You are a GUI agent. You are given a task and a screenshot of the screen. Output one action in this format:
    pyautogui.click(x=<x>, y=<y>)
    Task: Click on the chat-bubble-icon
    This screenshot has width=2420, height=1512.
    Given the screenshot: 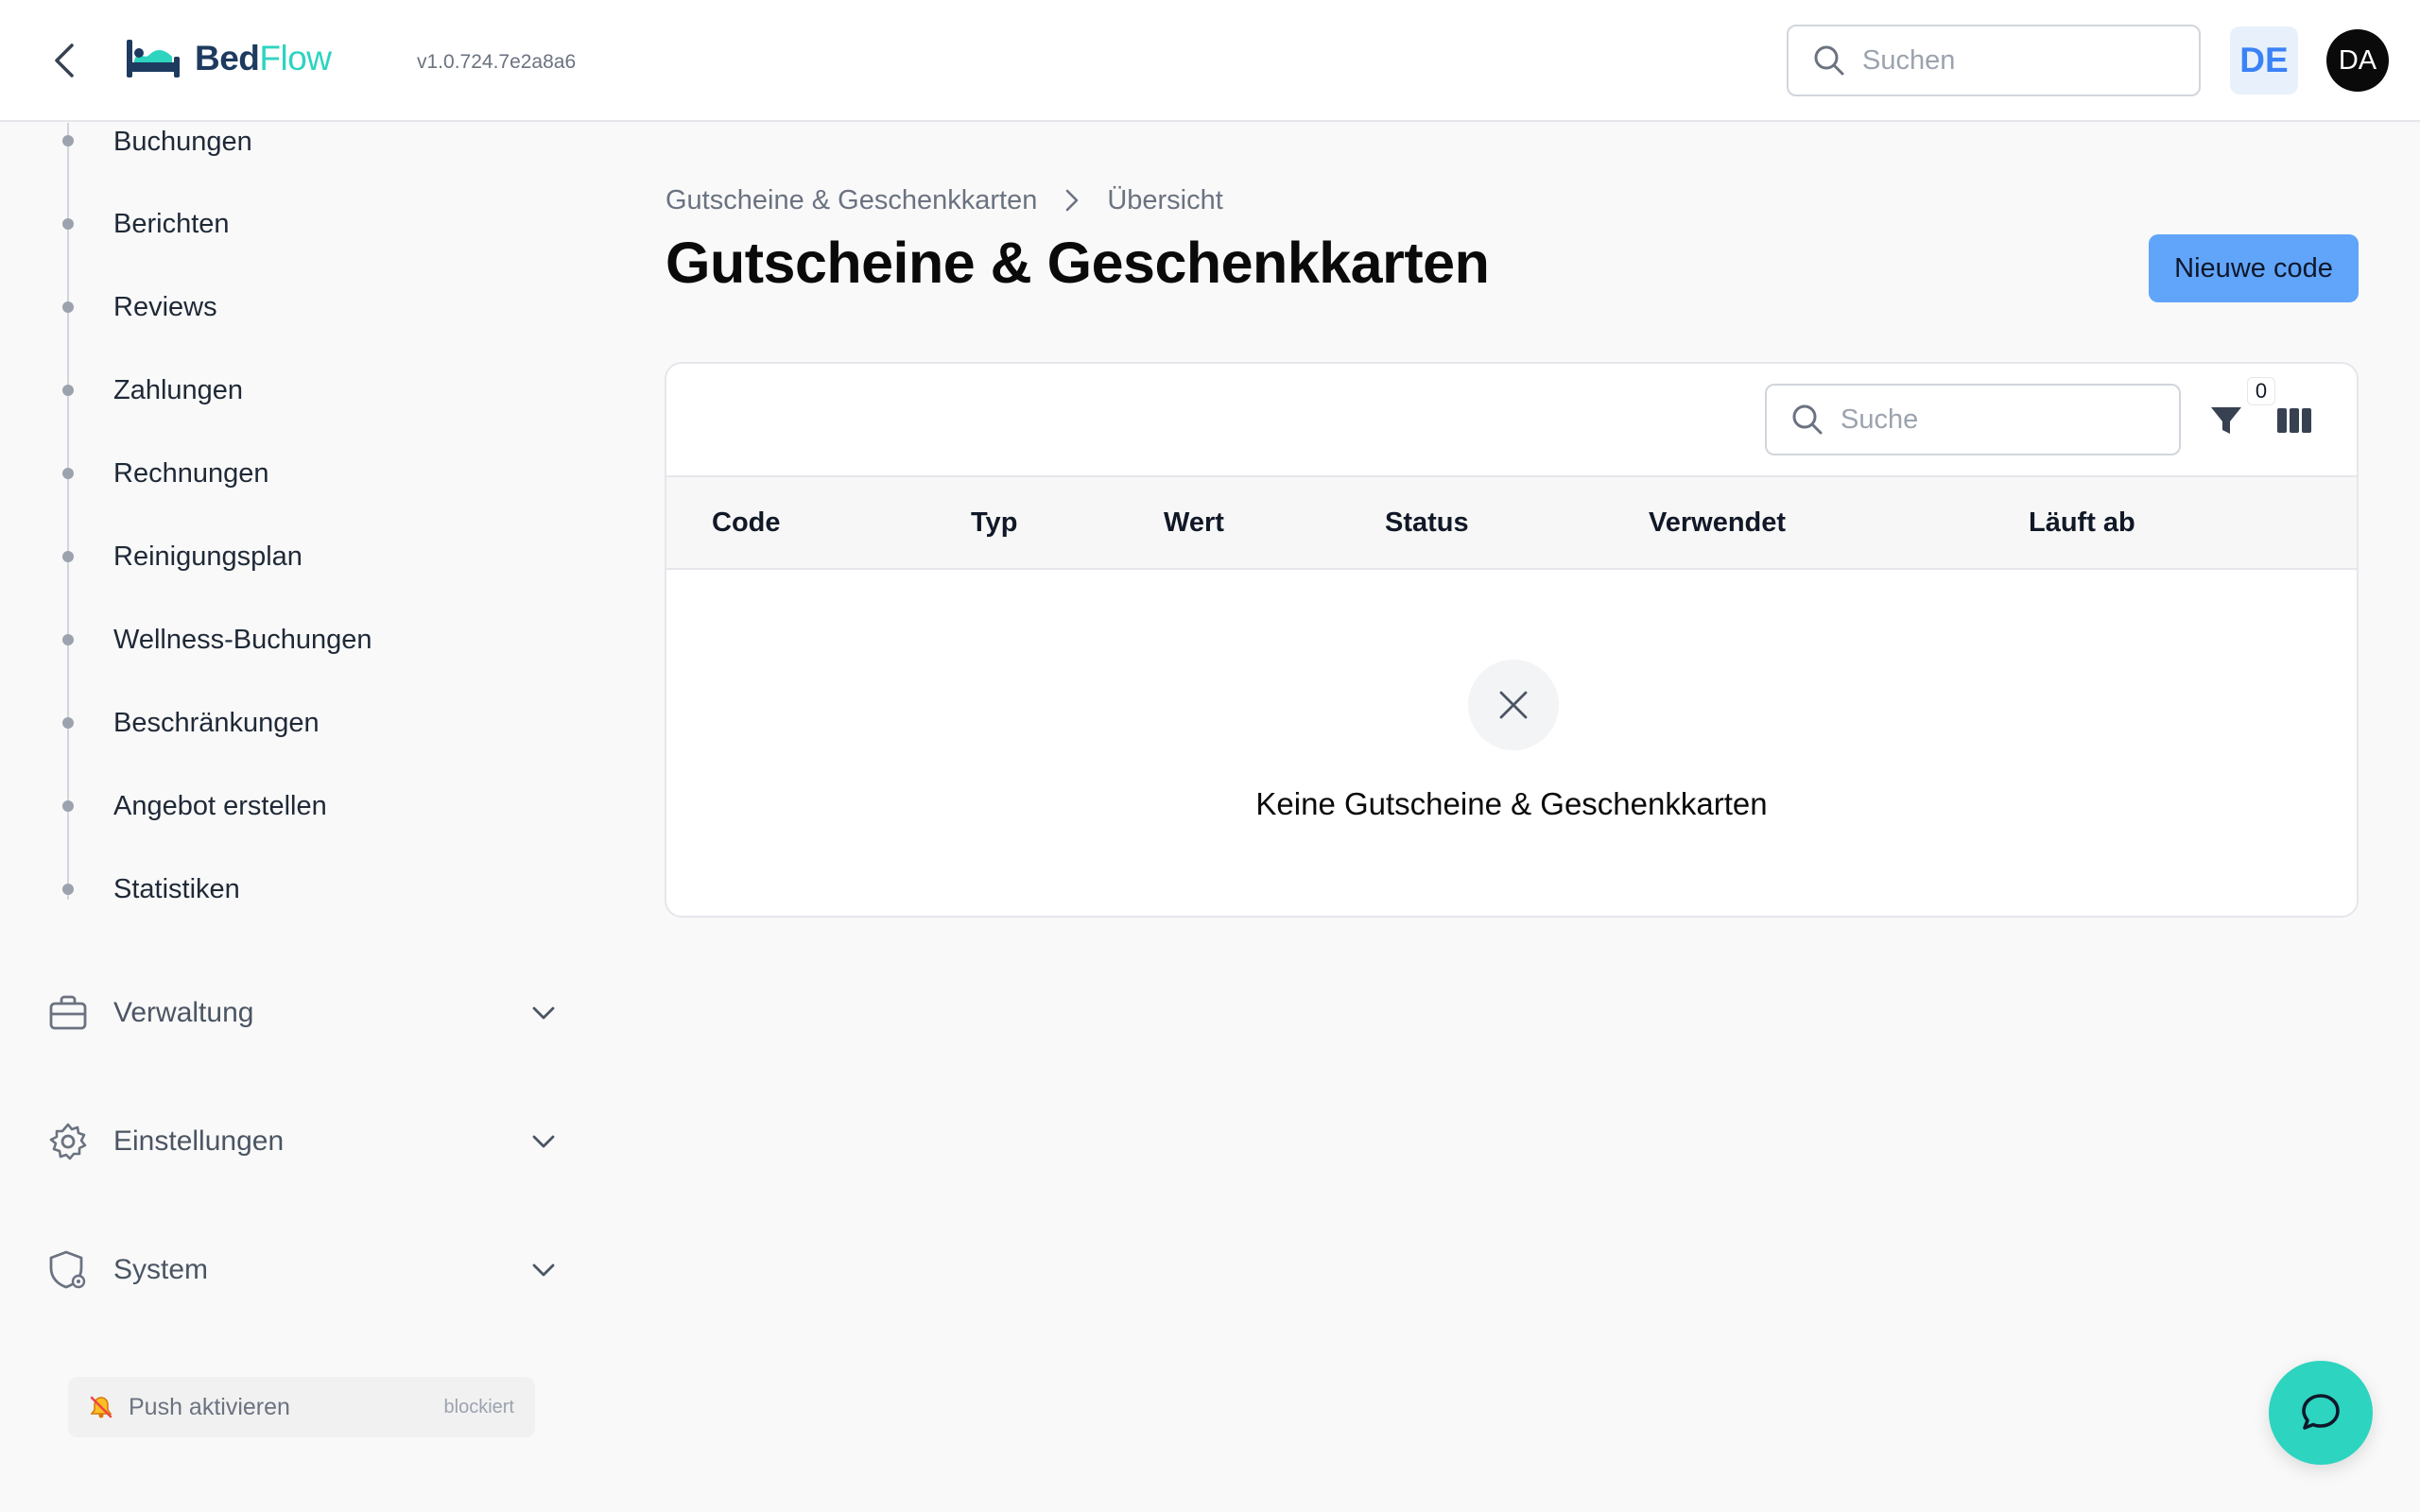 What is the action you would take?
    pyautogui.click(x=2321, y=1412)
    